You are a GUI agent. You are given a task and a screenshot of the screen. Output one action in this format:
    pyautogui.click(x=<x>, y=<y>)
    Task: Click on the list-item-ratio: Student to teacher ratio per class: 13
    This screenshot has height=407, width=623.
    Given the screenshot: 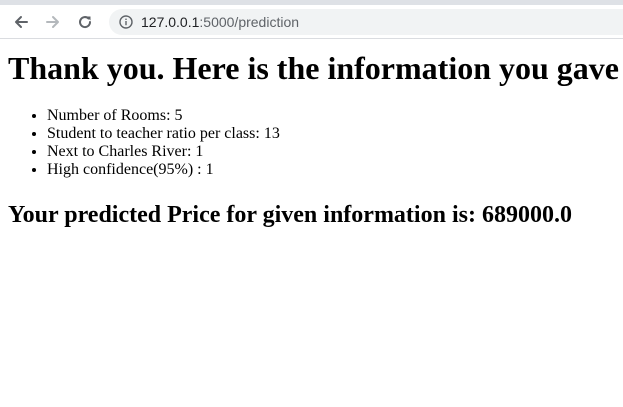 What is the action you would take?
    pyautogui.click(x=163, y=134)
    